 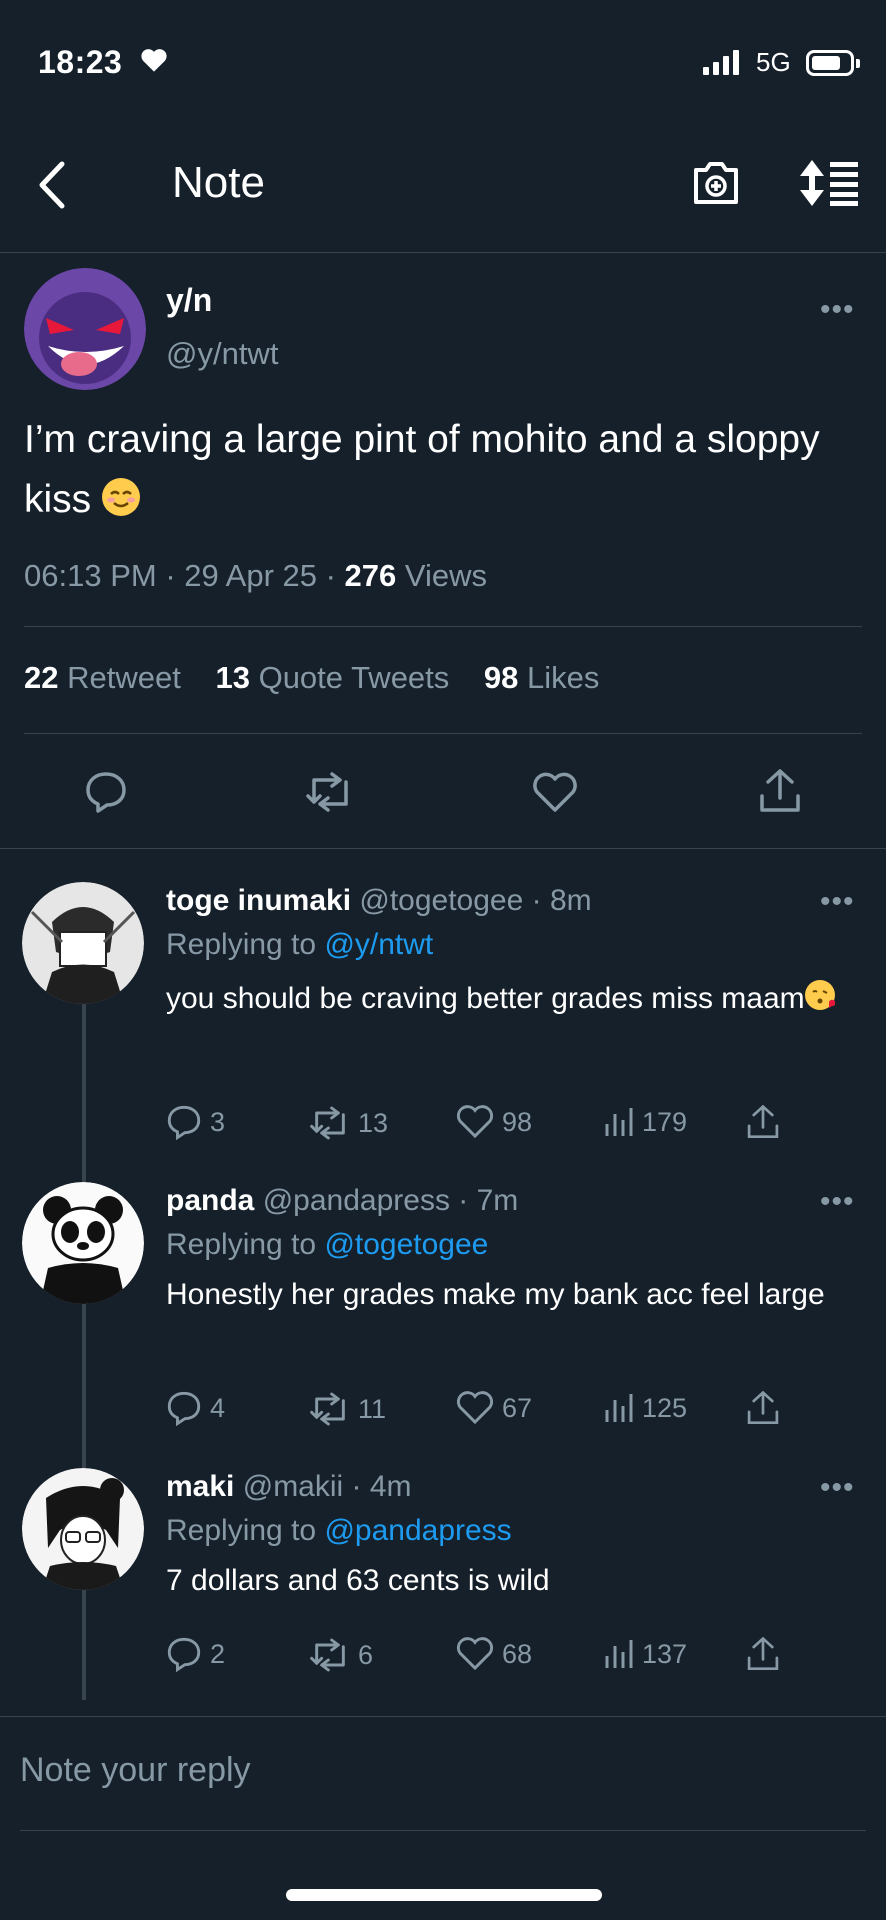 I want to click on retweets-count: 22, so click(x=41, y=677).